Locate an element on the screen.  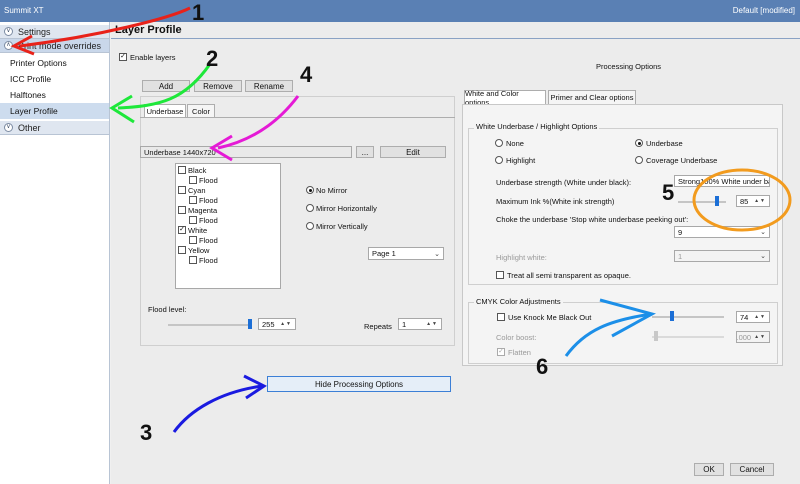
flood-black-checkbox is located at coordinates (193, 180).